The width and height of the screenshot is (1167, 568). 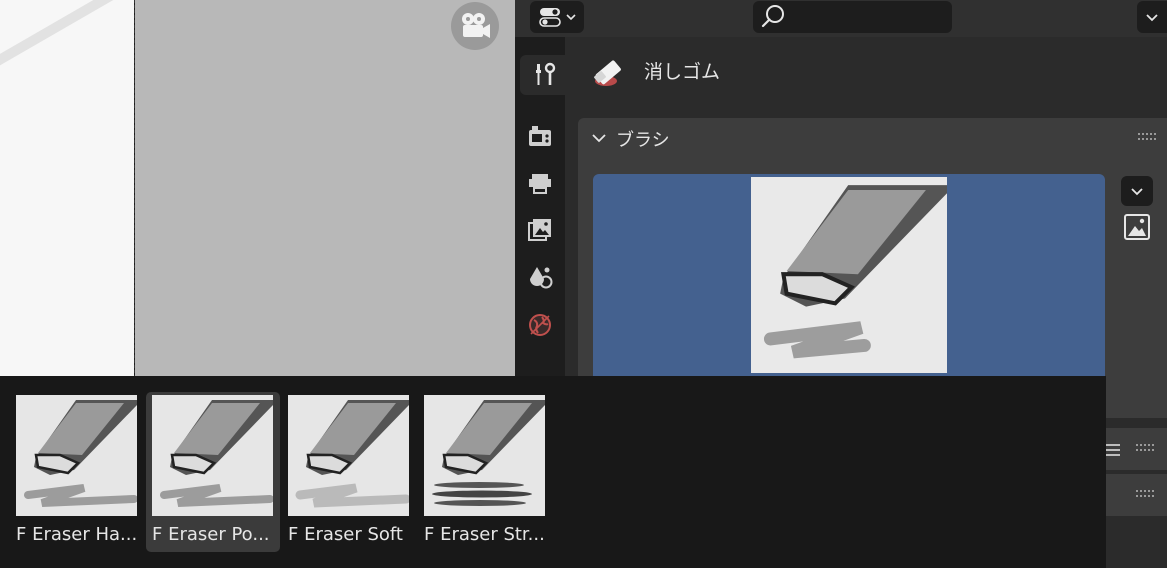 I want to click on image-icon, so click(x=1137, y=227).